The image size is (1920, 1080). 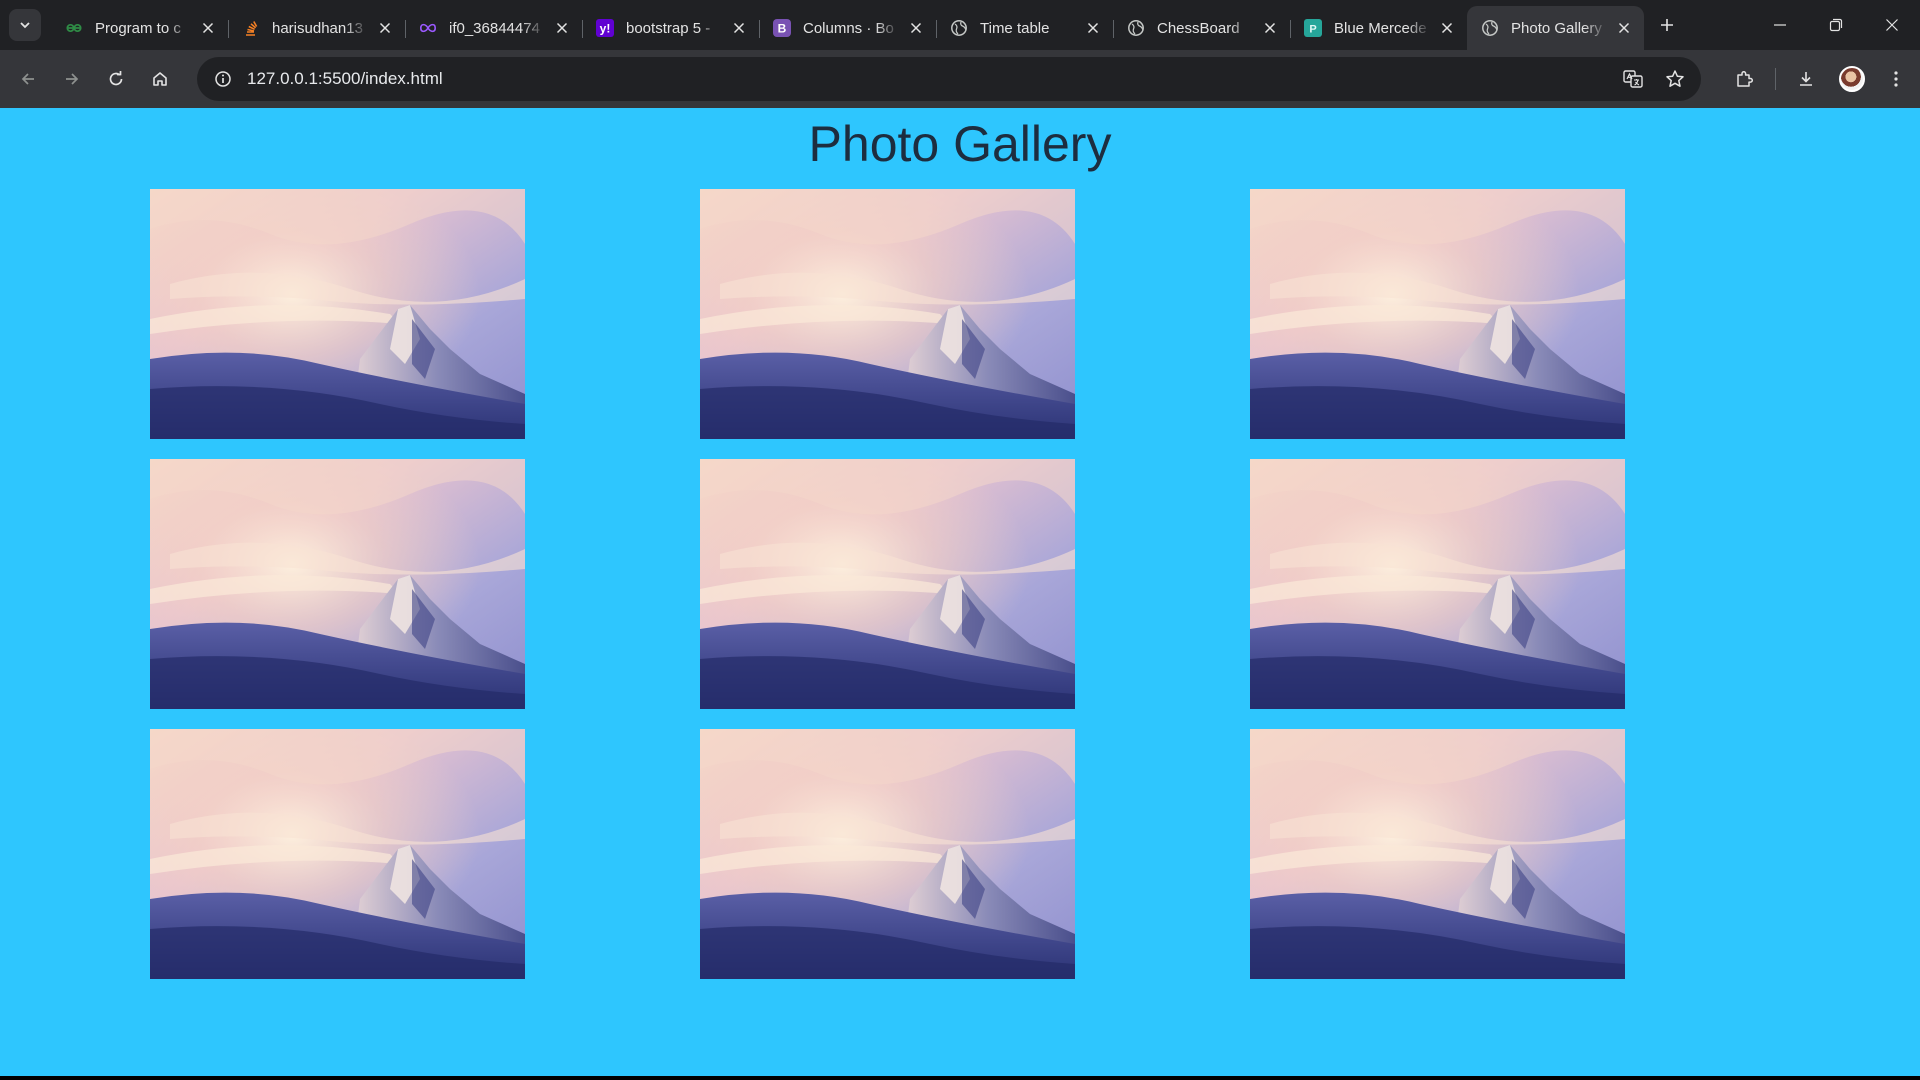 I want to click on tab-search-button, so click(x=25, y=25).